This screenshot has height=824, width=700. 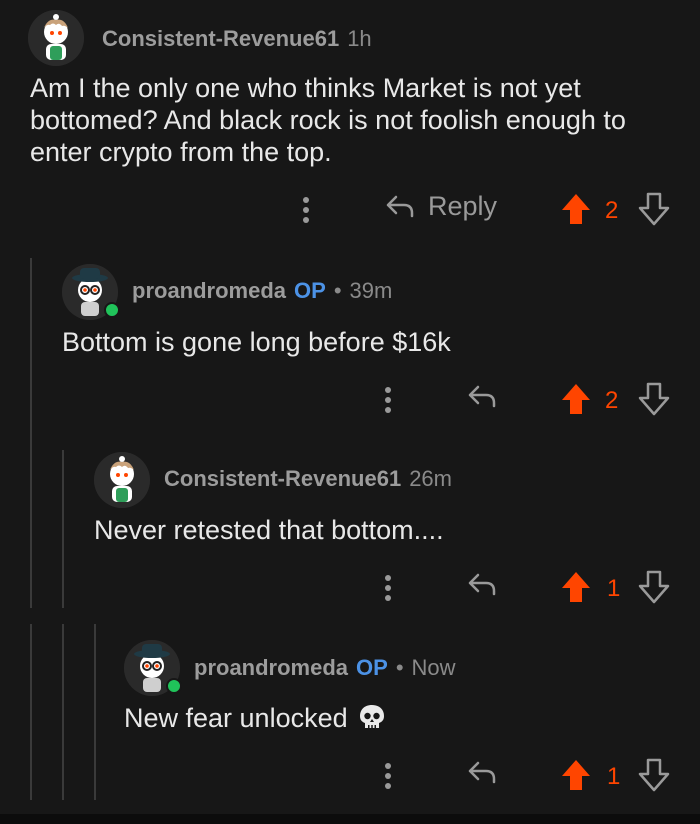 What do you see at coordinates (236, 718) in the screenshot?
I see `comment-body: New fear unlocked` at bounding box center [236, 718].